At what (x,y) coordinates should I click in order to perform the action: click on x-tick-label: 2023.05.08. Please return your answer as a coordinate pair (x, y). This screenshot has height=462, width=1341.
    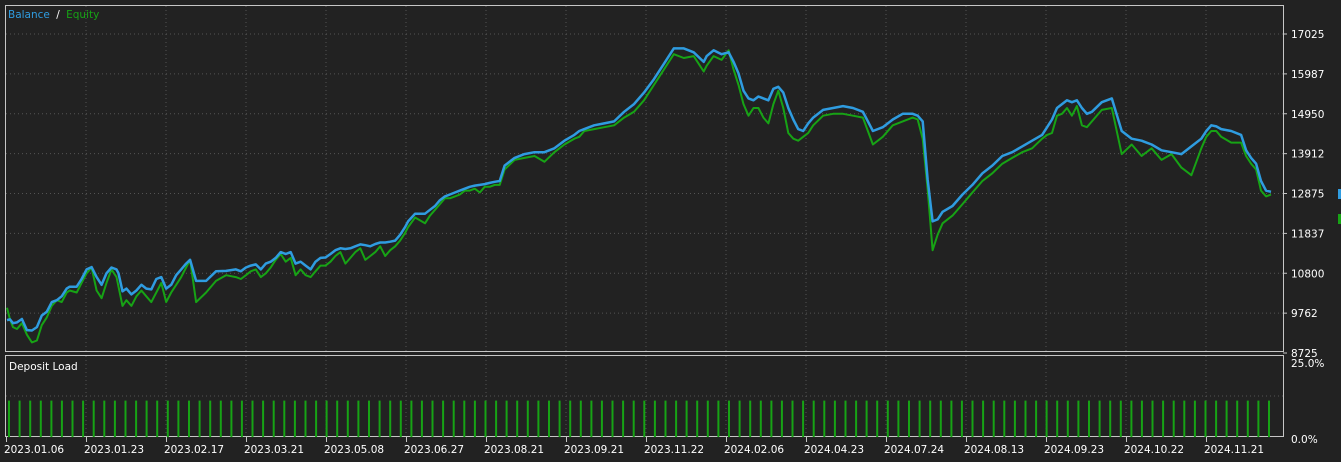
    Looking at the image, I should click on (354, 450).